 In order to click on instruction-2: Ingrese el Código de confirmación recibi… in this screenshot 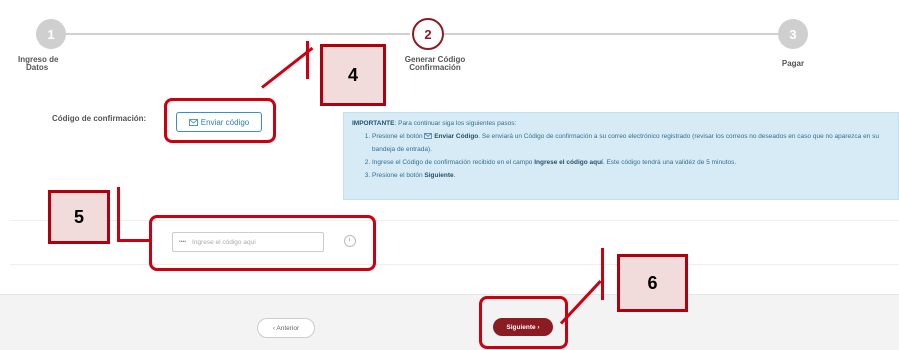, I will do `click(631, 162)`.